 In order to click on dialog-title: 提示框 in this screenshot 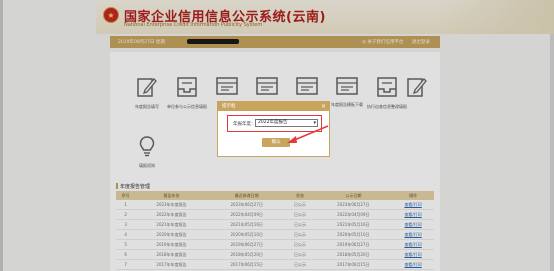, I will do `click(229, 106)`.